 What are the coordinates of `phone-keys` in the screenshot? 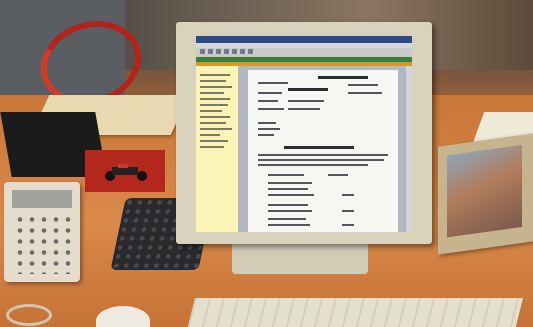 It's located at (43, 244).